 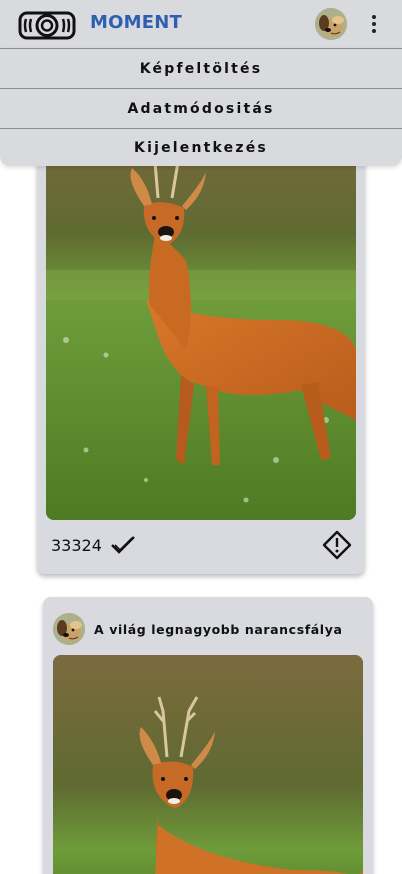 I want to click on menu-item-edit-profile: Adatmódositás, so click(x=201, y=108).